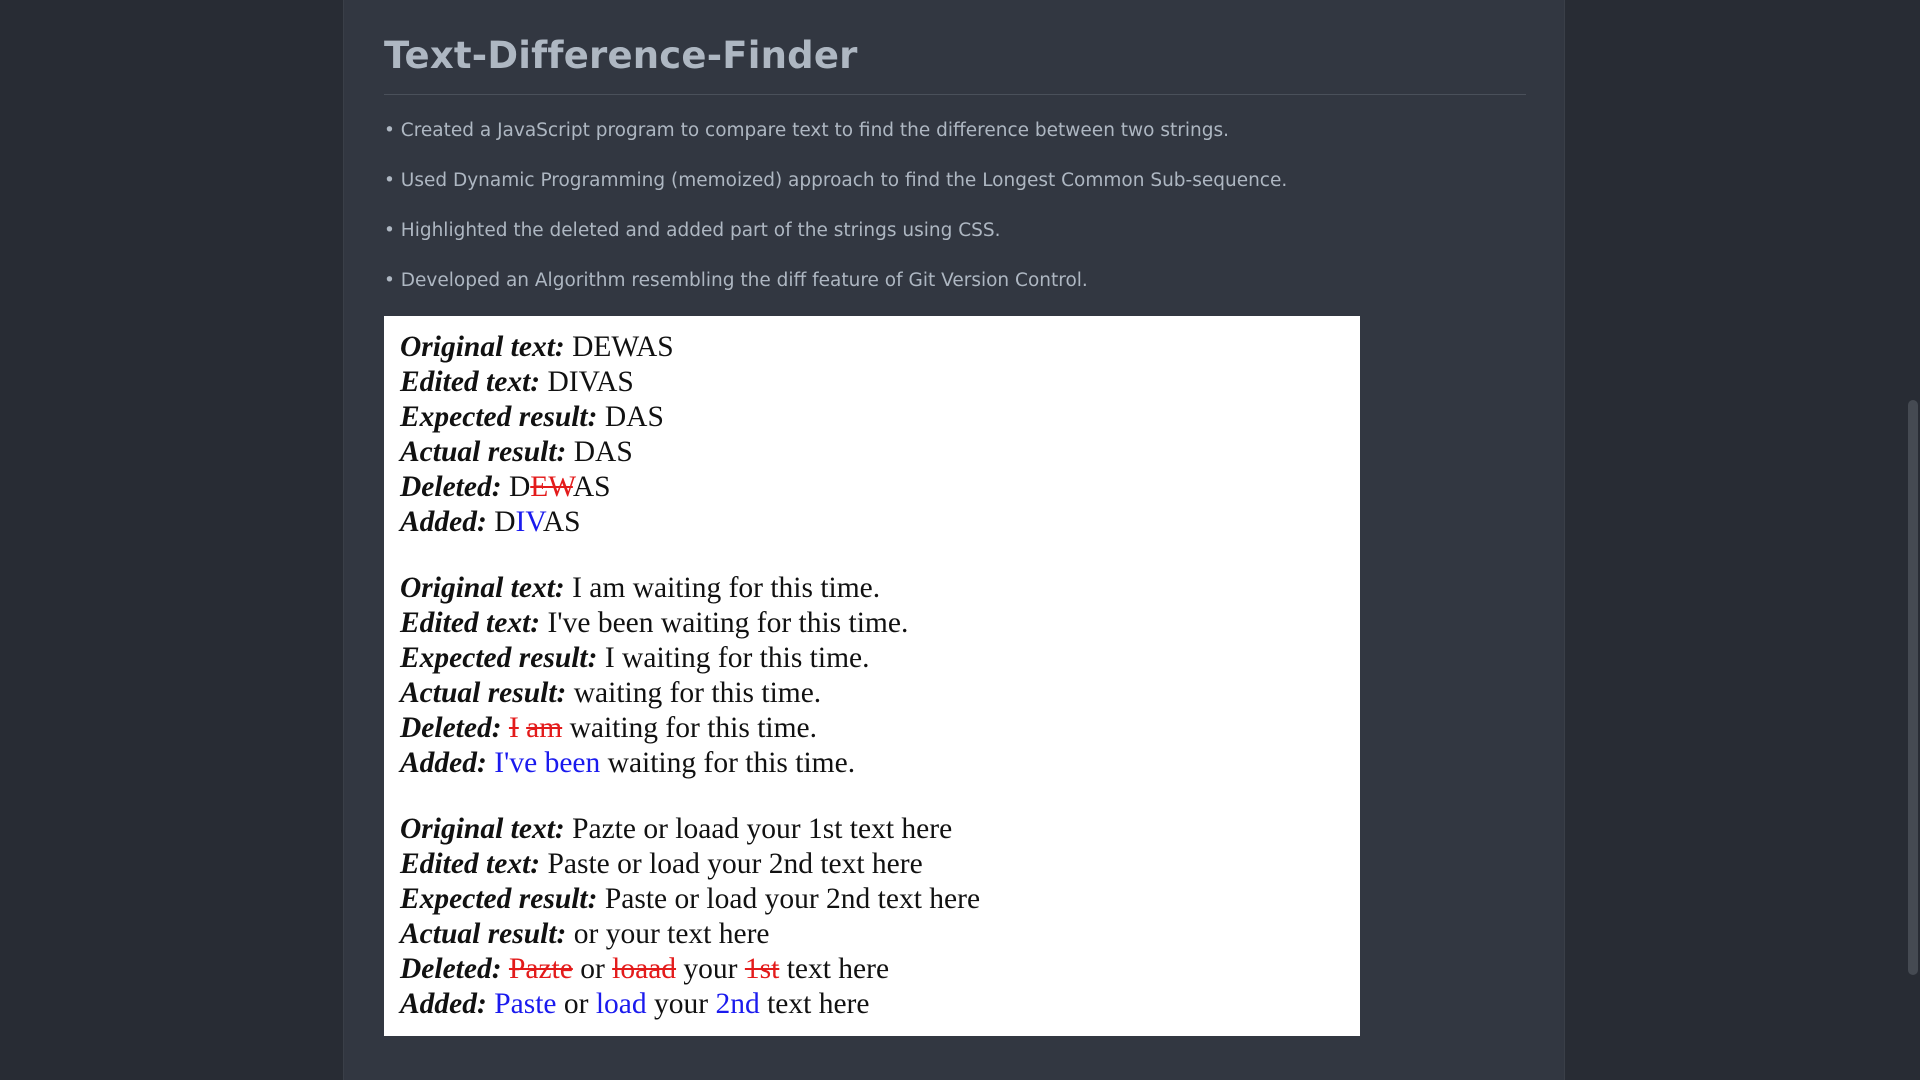 The width and height of the screenshot is (1920, 1080). I want to click on deleted-chunk: I, so click(513, 728).